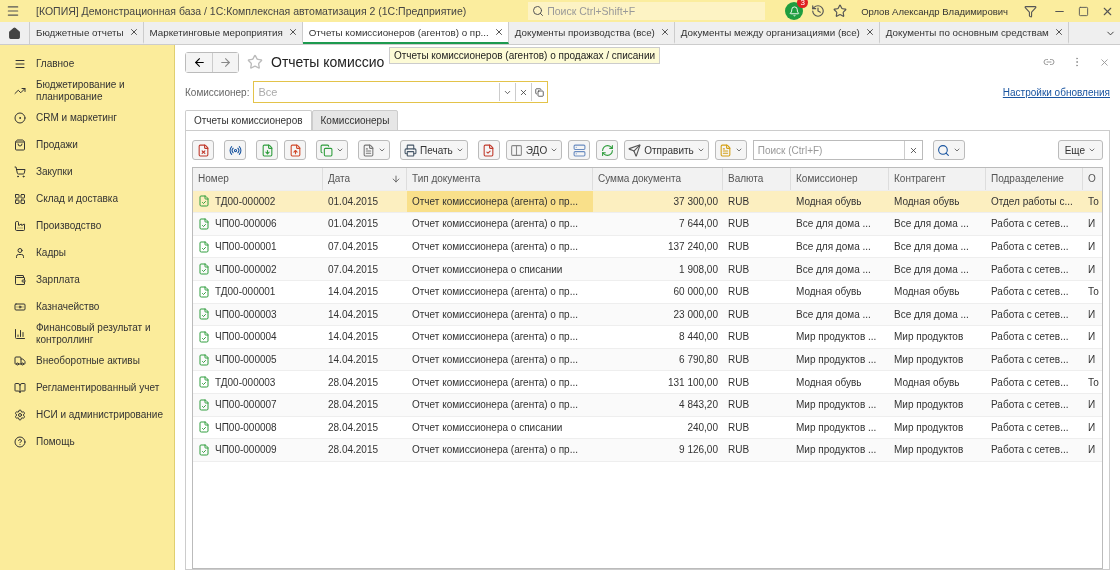  Describe the element at coordinates (647, 224) in the screenshot. I see `table-row: ЧП00-000006 01.04.2015 Отчет комиссионера (агента) о пр... 7 644,00 RUB Все для дома ... Все для дома ... Работа с сетев... И` at that location.